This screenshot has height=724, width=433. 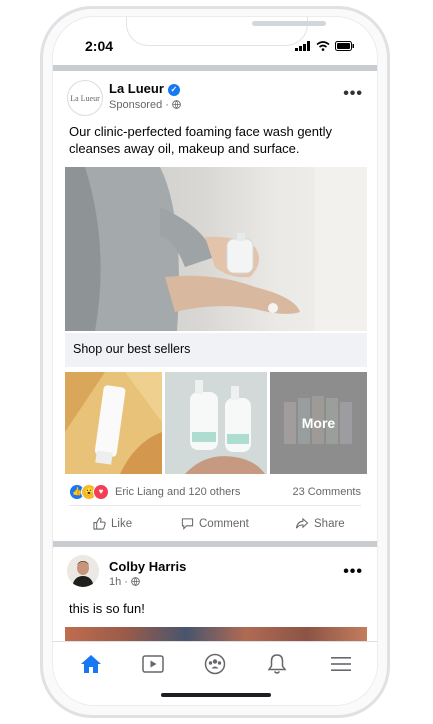 I want to click on status-icons, so click(x=325, y=46).